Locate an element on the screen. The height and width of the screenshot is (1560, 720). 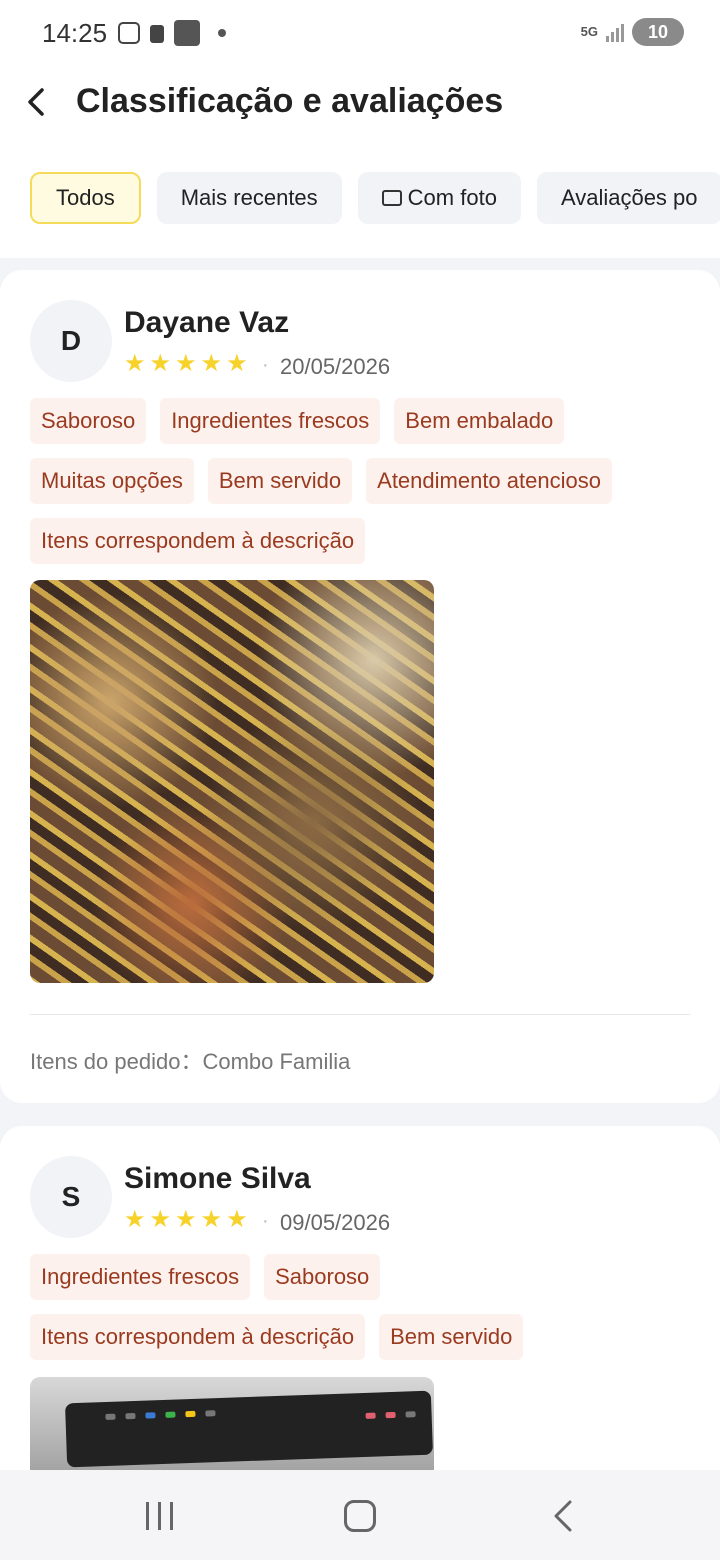
filter-chip-recent: Mais recentes is located at coordinates (249, 198).